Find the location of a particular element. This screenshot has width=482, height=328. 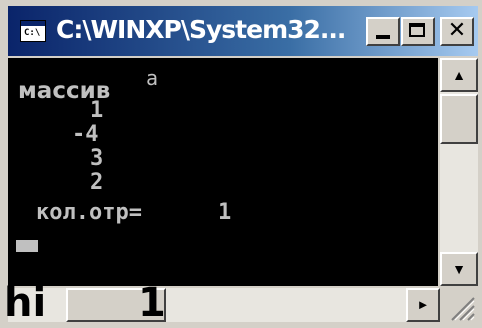

arrow-right-icon: ► is located at coordinates (423, 304).